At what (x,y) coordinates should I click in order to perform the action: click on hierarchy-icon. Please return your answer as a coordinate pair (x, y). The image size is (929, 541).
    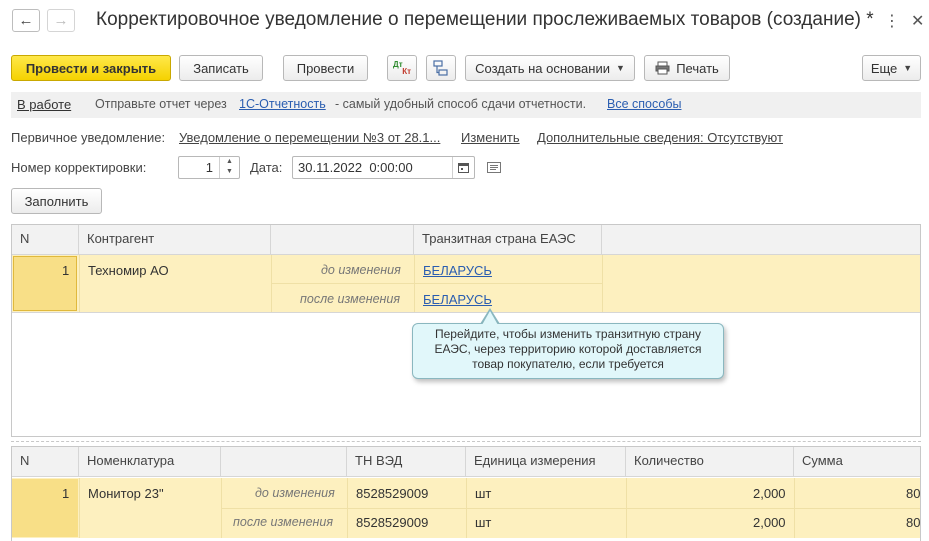
    Looking at the image, I should click on (440, 68).